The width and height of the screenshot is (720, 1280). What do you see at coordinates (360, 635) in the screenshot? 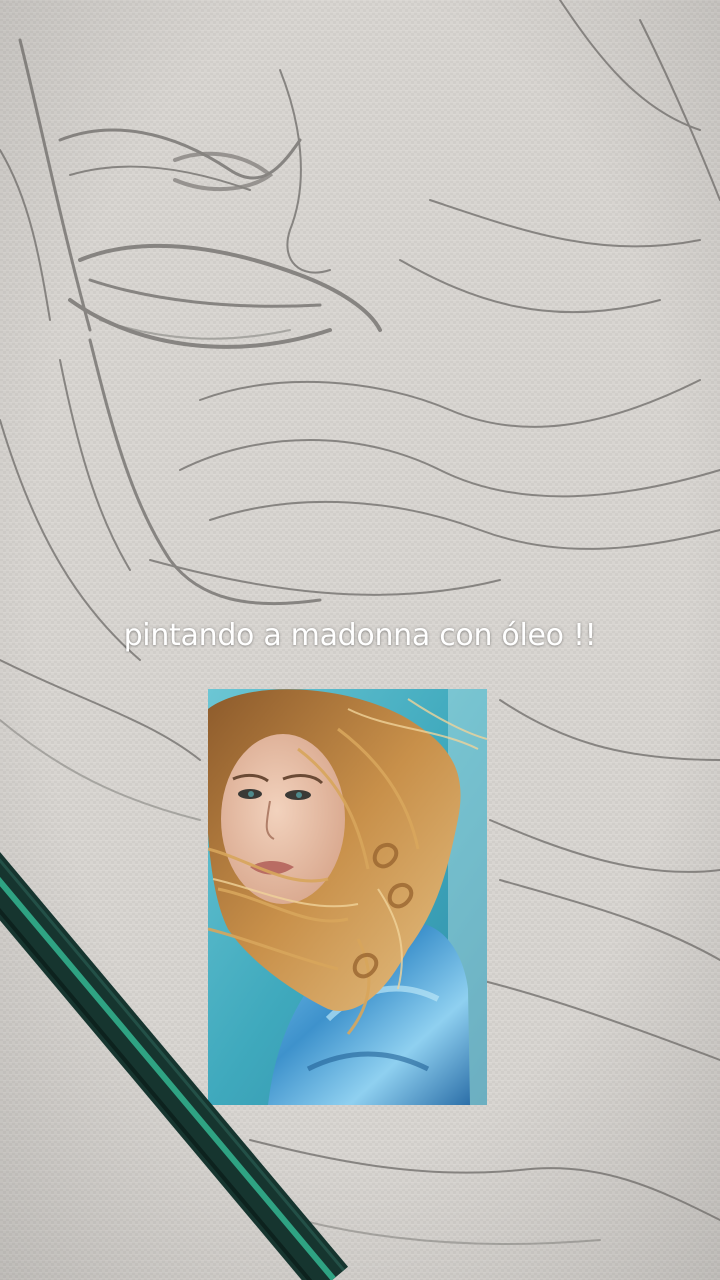
I see `video-caption: pintando a madonna con óleo !!` at bounding box center [360, 635].